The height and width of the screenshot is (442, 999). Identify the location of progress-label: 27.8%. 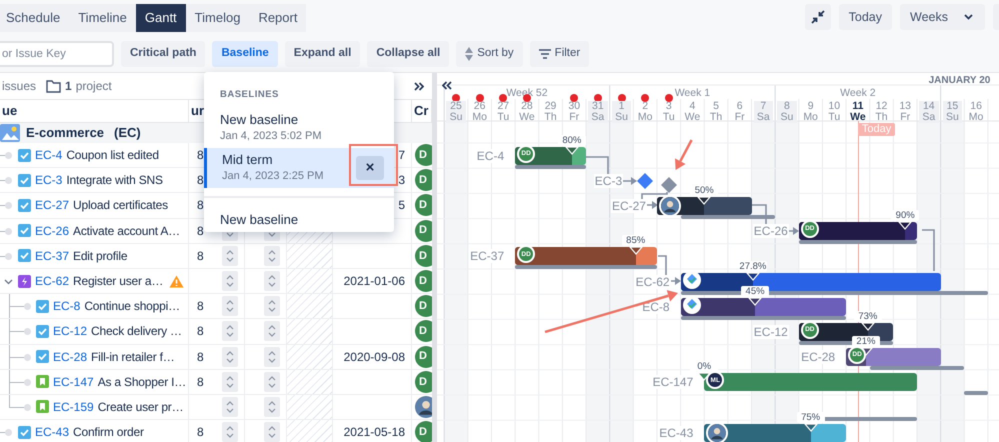
(752, 266).